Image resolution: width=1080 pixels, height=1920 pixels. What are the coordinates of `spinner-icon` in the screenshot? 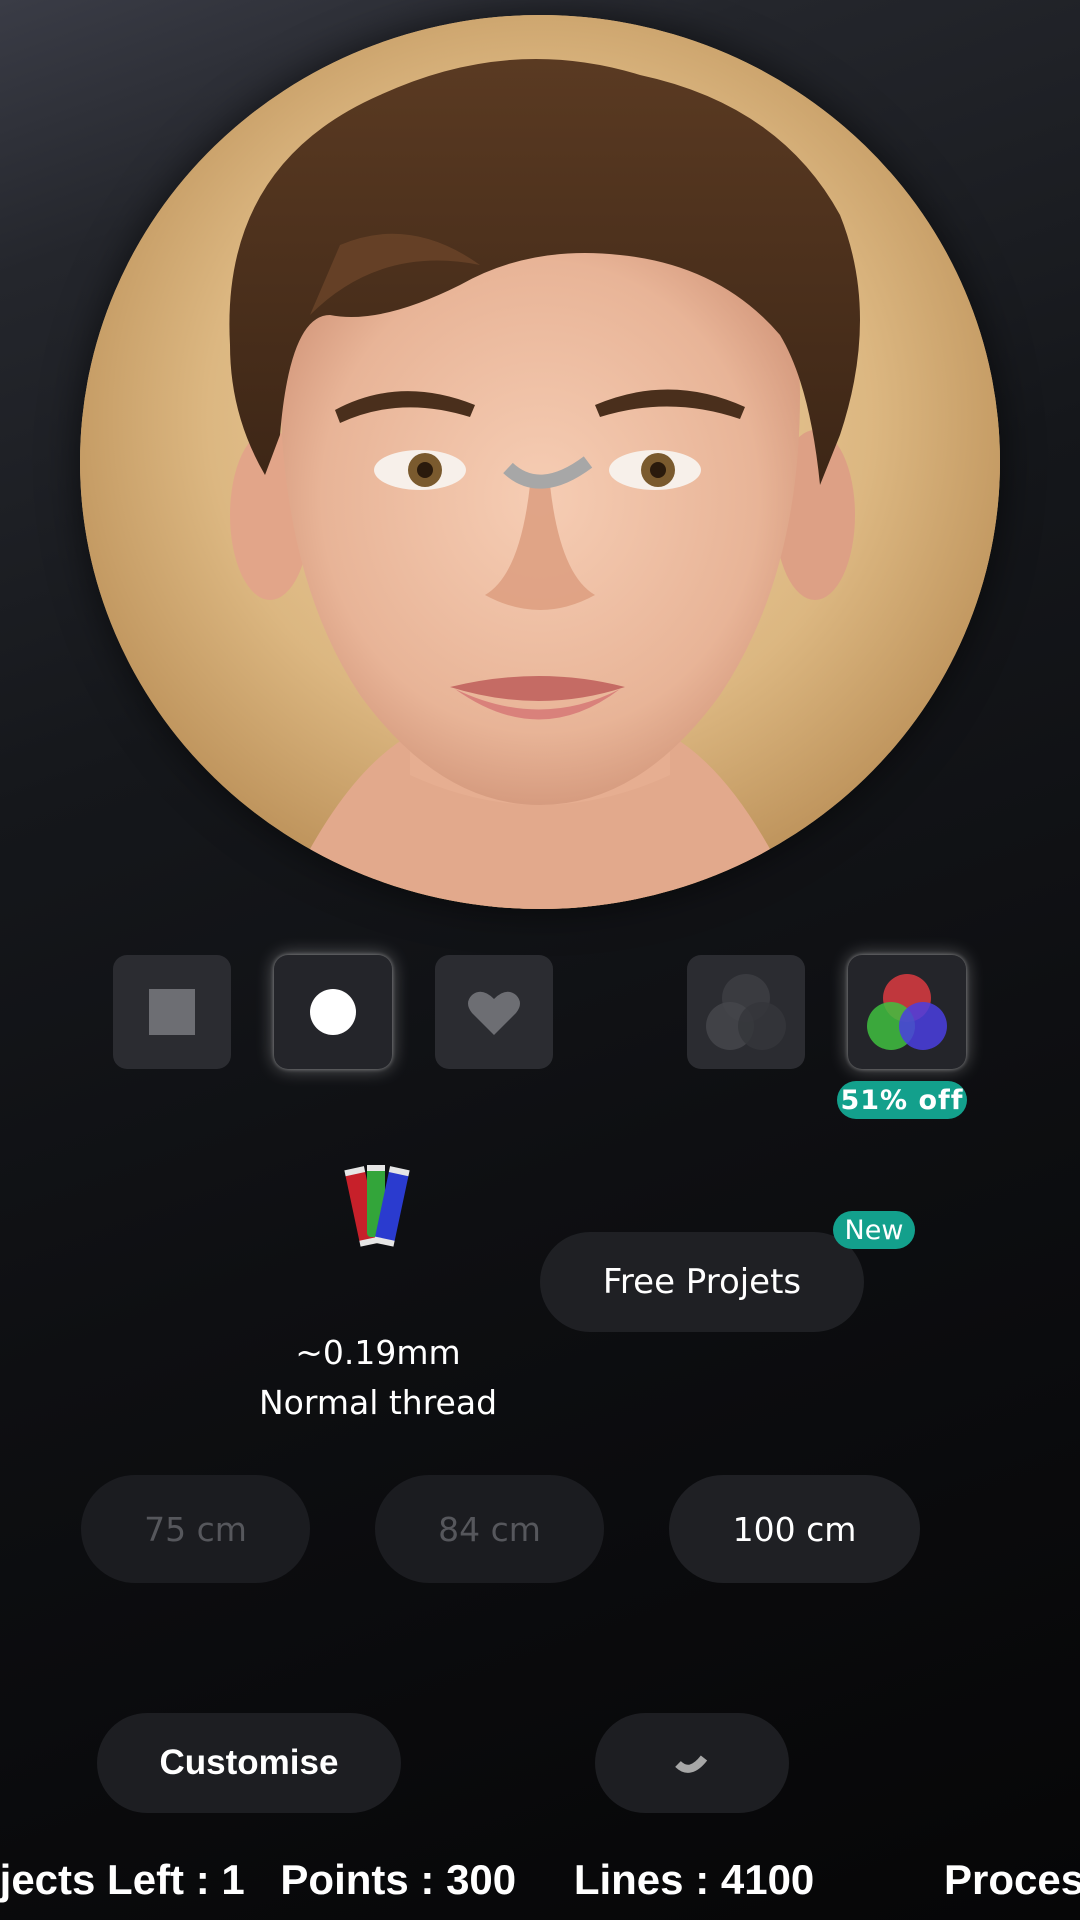 It's located at (691, 1764).